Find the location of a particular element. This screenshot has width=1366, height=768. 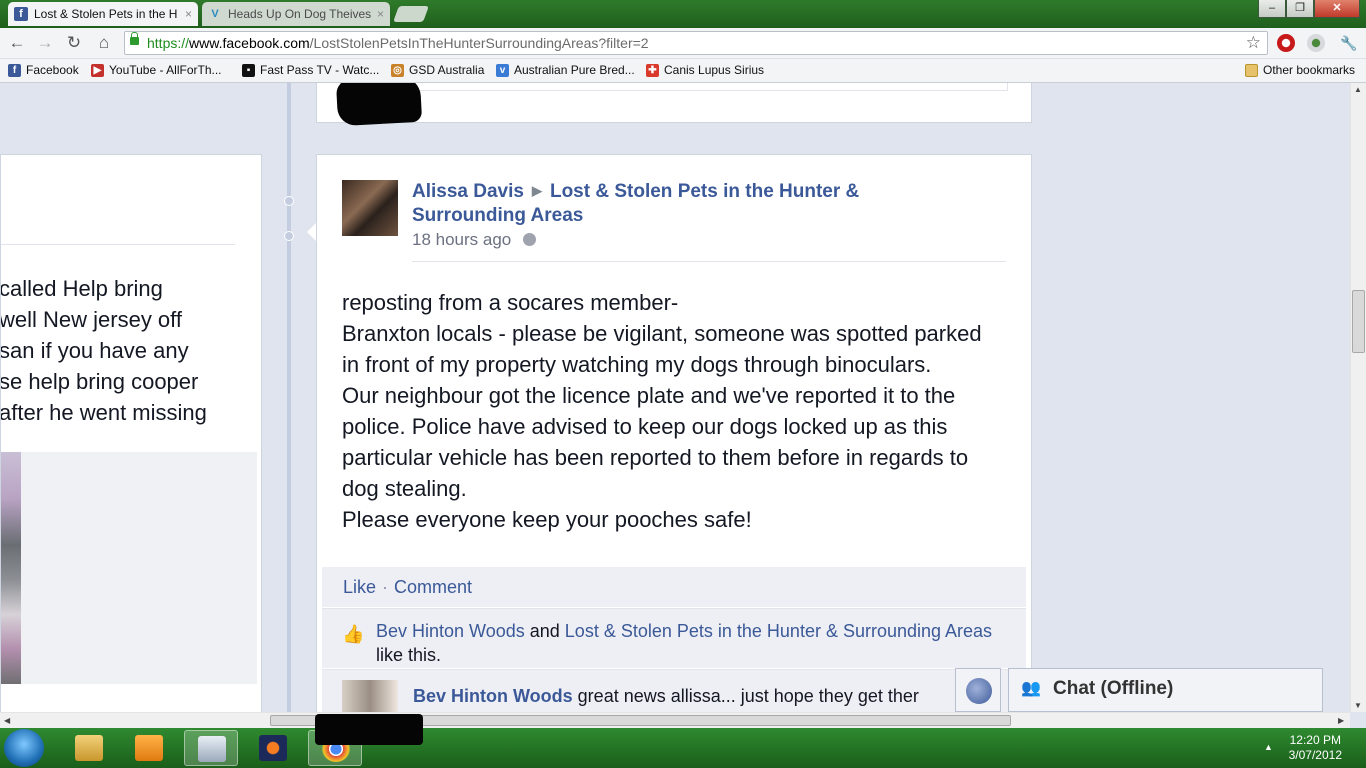

tab-lost-stolen-pets: f Lost & Stolen Pets in the H × is located at coordinates (103, 14).